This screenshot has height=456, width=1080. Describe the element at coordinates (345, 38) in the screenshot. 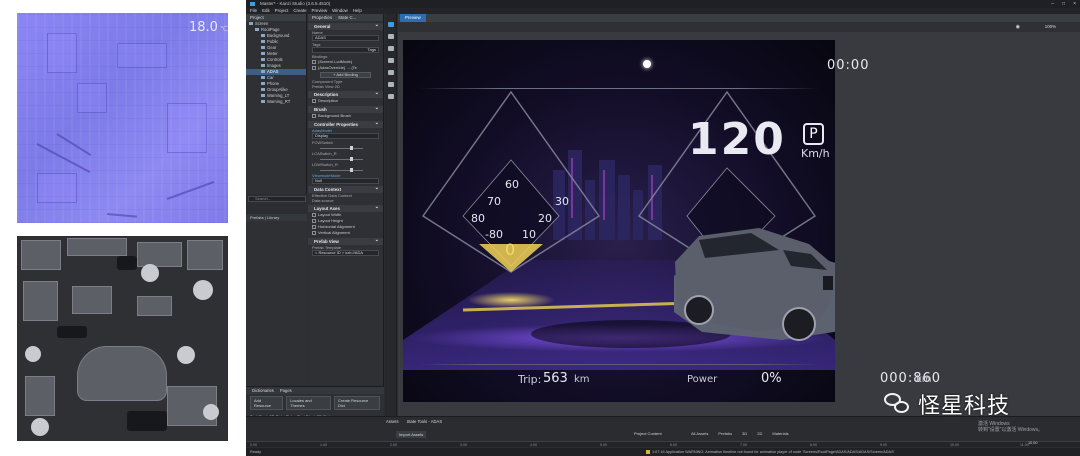

I see `name-field: ADAS` at that location.